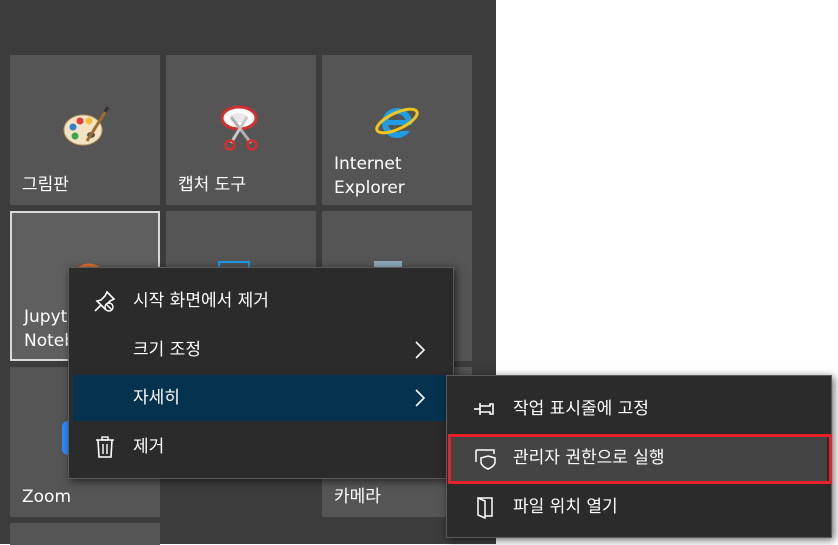  Describe the element at coordinates (86, 126) in the screenshot. I see `paint-palette-icon` at that location.